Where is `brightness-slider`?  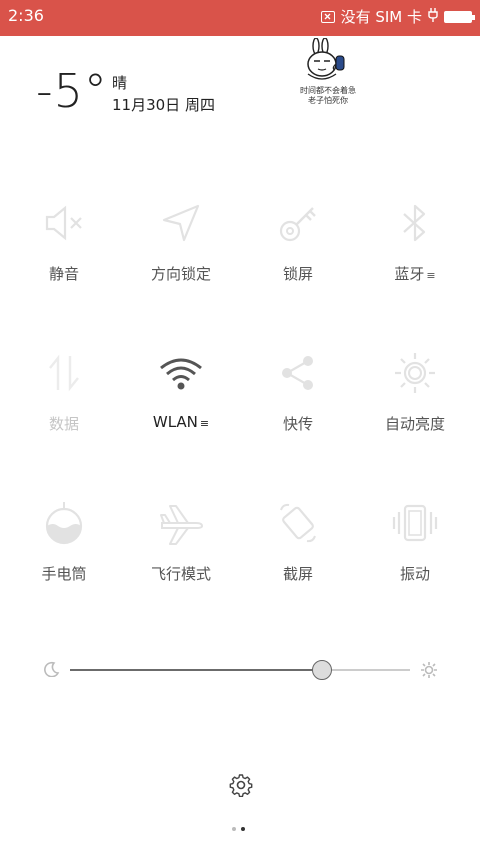
brightness-slider is located at coordinates (240, 670).